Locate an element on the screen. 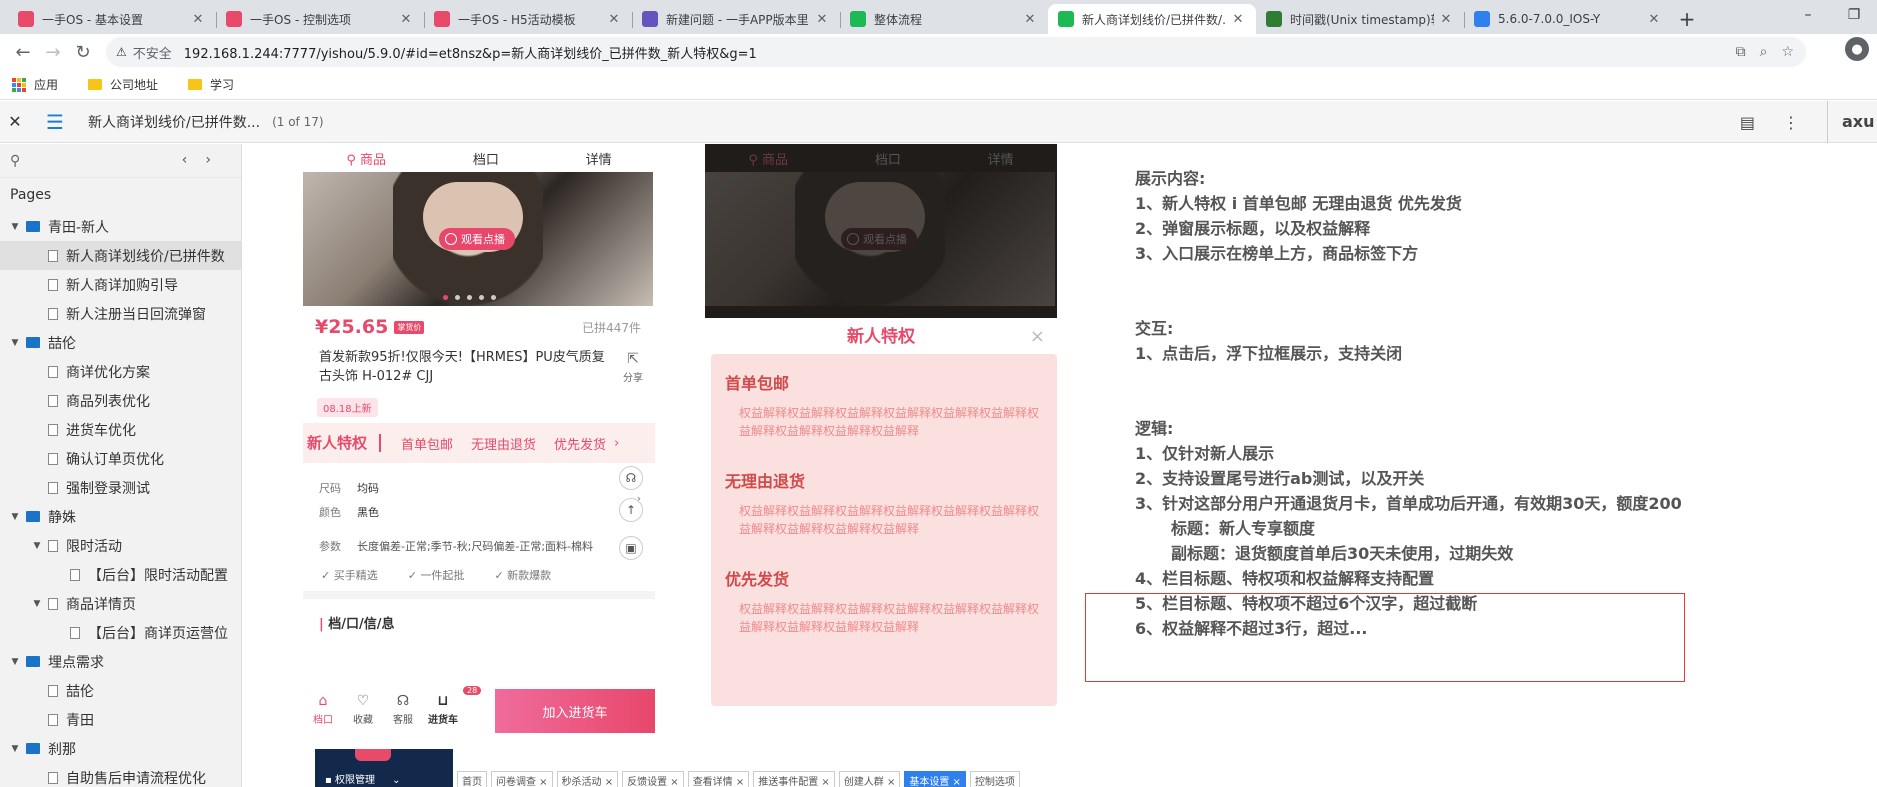  forward-icon: → is located at coordinates (53, 52).